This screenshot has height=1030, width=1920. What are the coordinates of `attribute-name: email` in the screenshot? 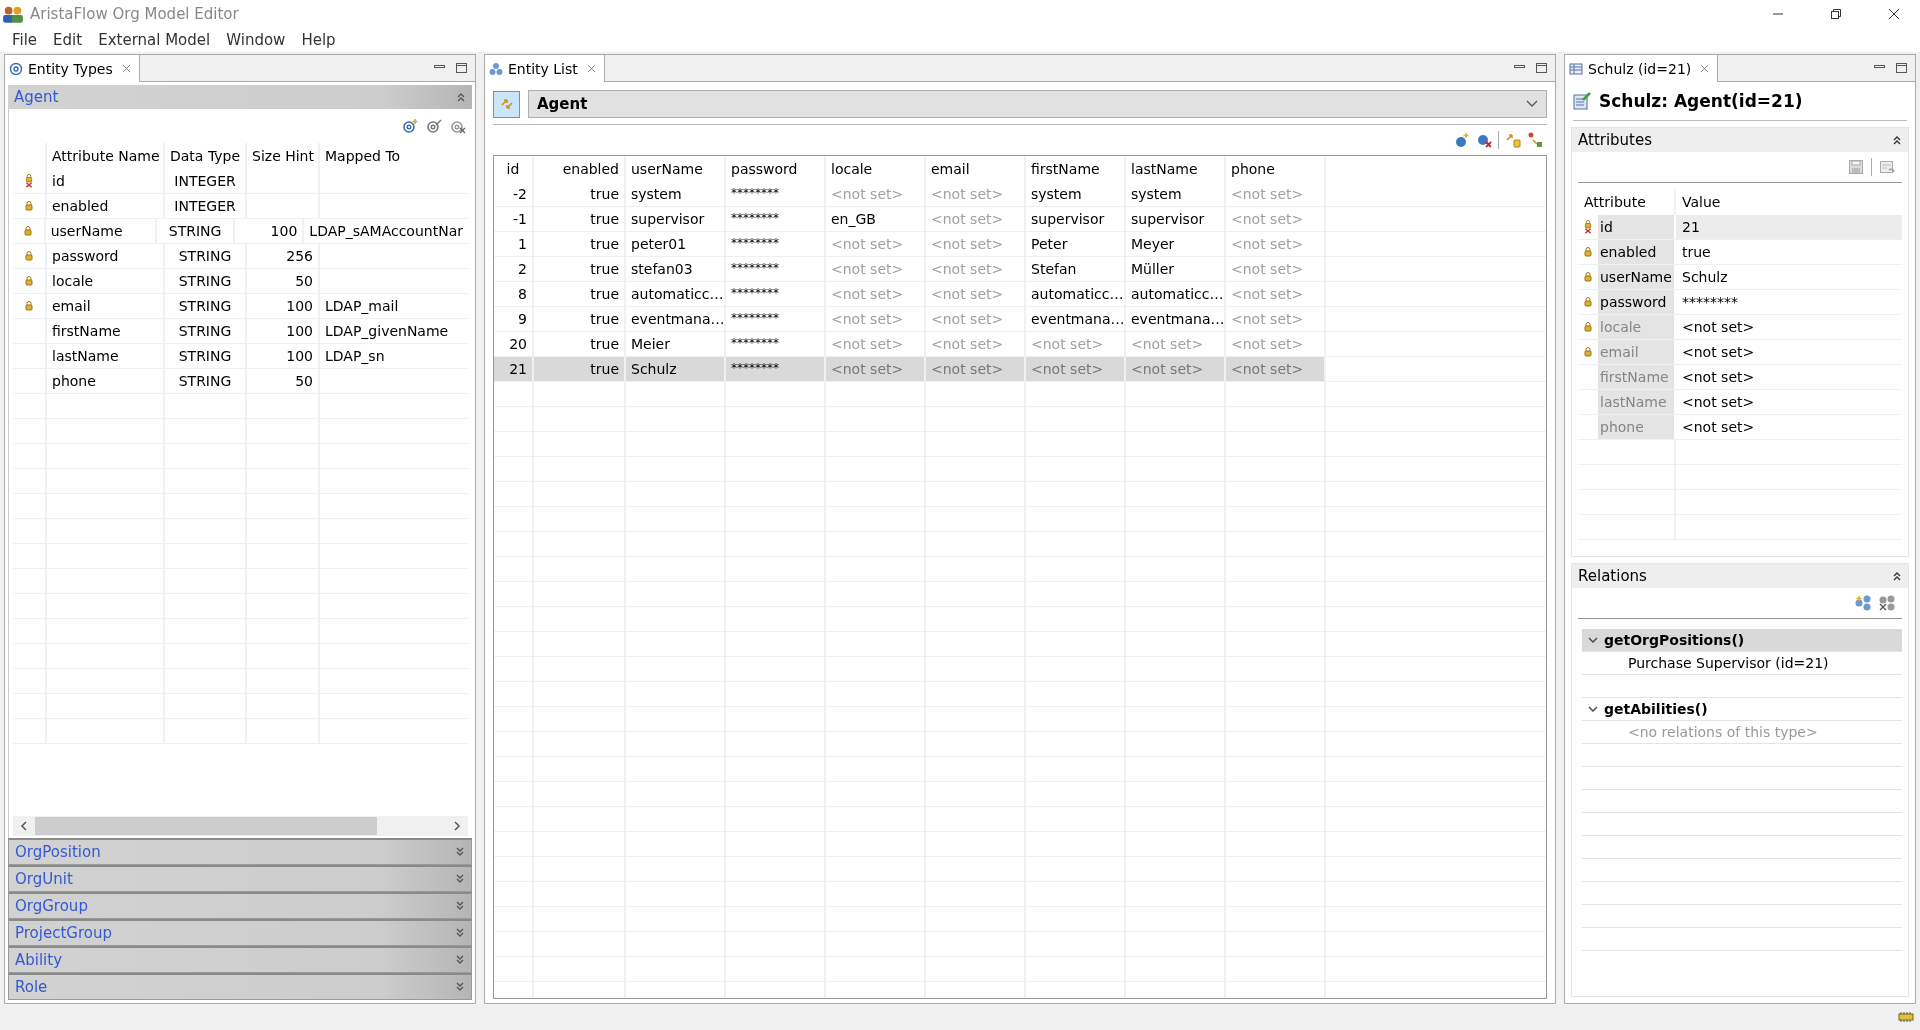 It's located at (1637, 352).